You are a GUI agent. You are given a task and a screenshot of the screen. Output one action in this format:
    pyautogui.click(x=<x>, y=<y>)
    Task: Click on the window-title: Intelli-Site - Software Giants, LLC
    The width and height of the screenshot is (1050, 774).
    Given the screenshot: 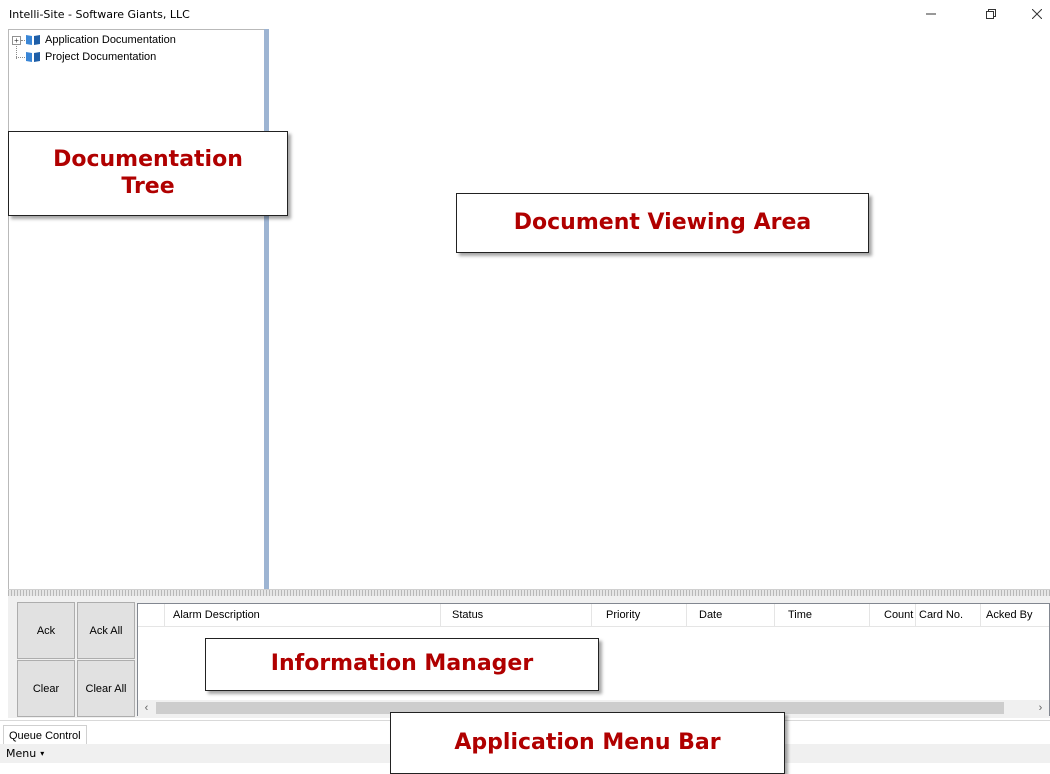 What is the action you would take?
    pyautogui.click(x=99, y=14)
    